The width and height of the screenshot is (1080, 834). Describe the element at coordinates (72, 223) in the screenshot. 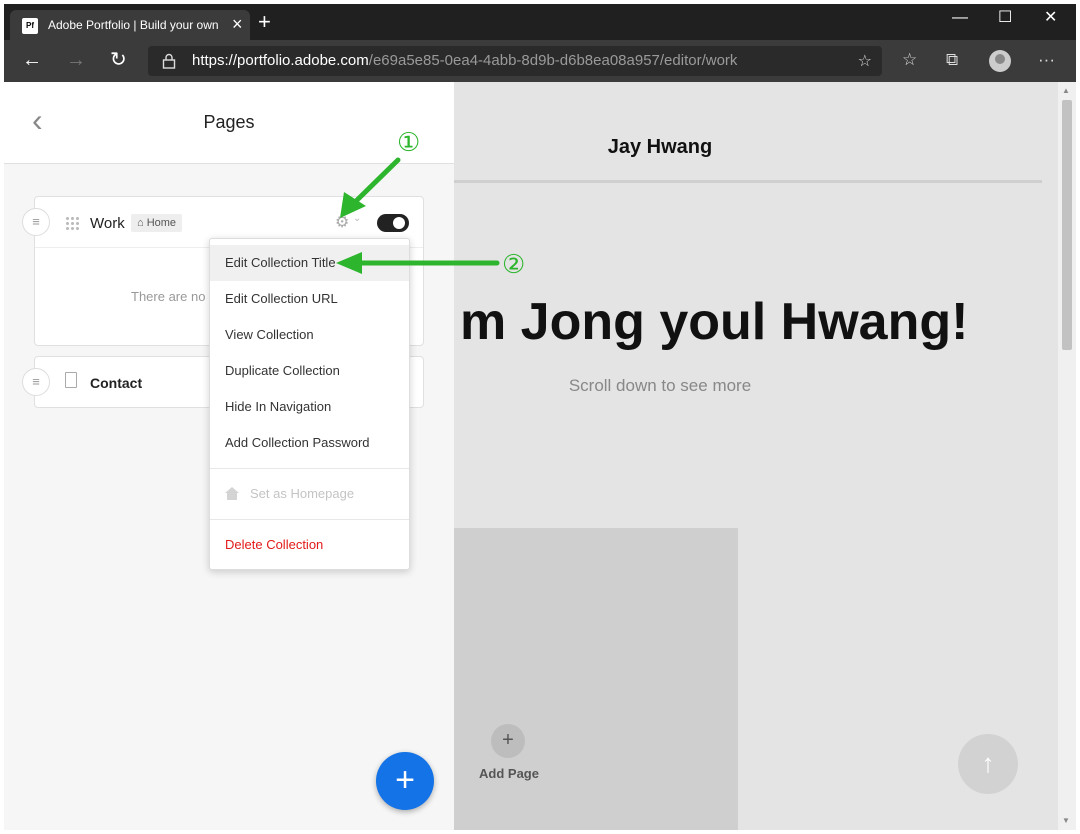

I see `grid-icon` at that location.